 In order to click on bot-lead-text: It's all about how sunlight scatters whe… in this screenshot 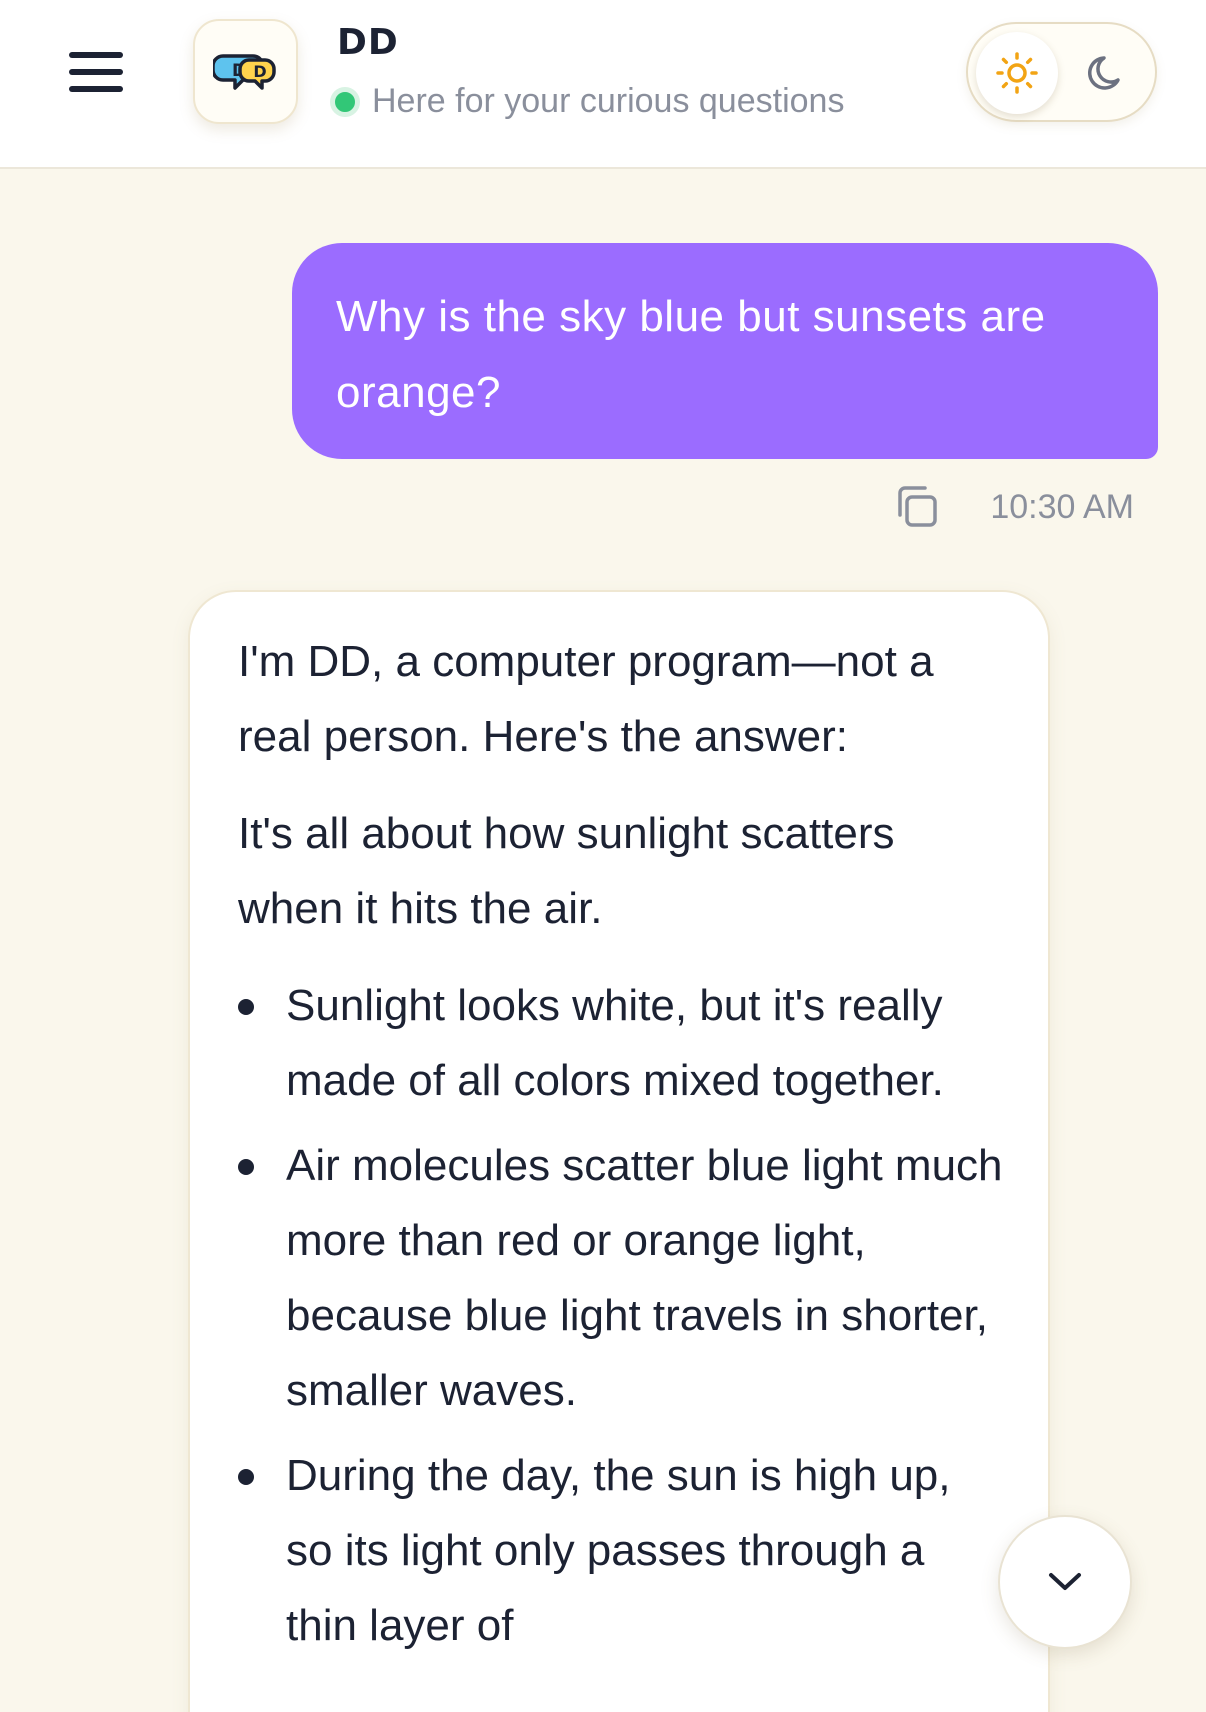, I will do `click(566, 871)`.